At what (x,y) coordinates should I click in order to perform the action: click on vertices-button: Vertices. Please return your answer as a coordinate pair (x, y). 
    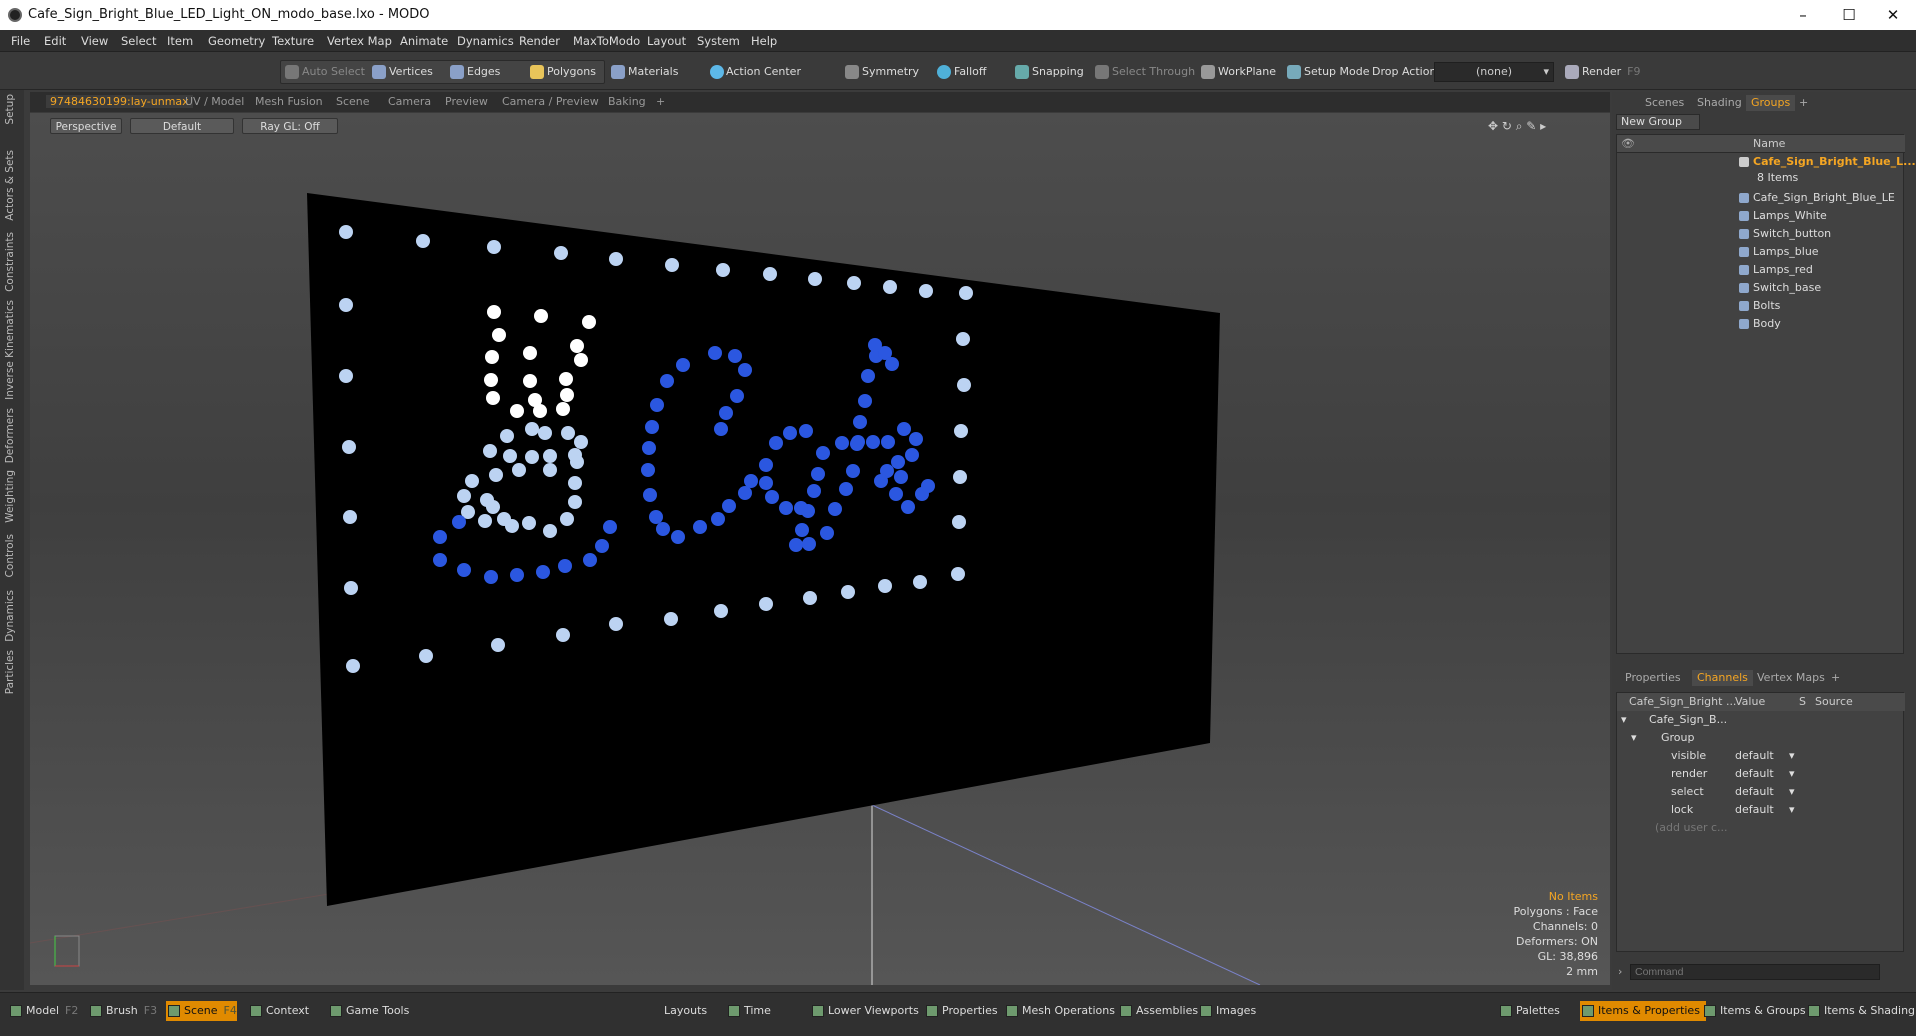
    Looking at the image, I should click on (401, 72).